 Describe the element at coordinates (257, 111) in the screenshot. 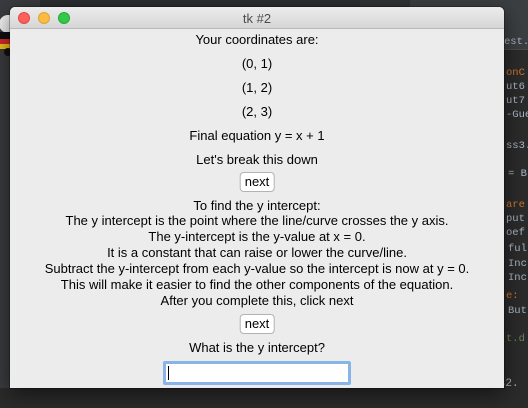

I see `coordinate-label: (2, 3)` at that location.